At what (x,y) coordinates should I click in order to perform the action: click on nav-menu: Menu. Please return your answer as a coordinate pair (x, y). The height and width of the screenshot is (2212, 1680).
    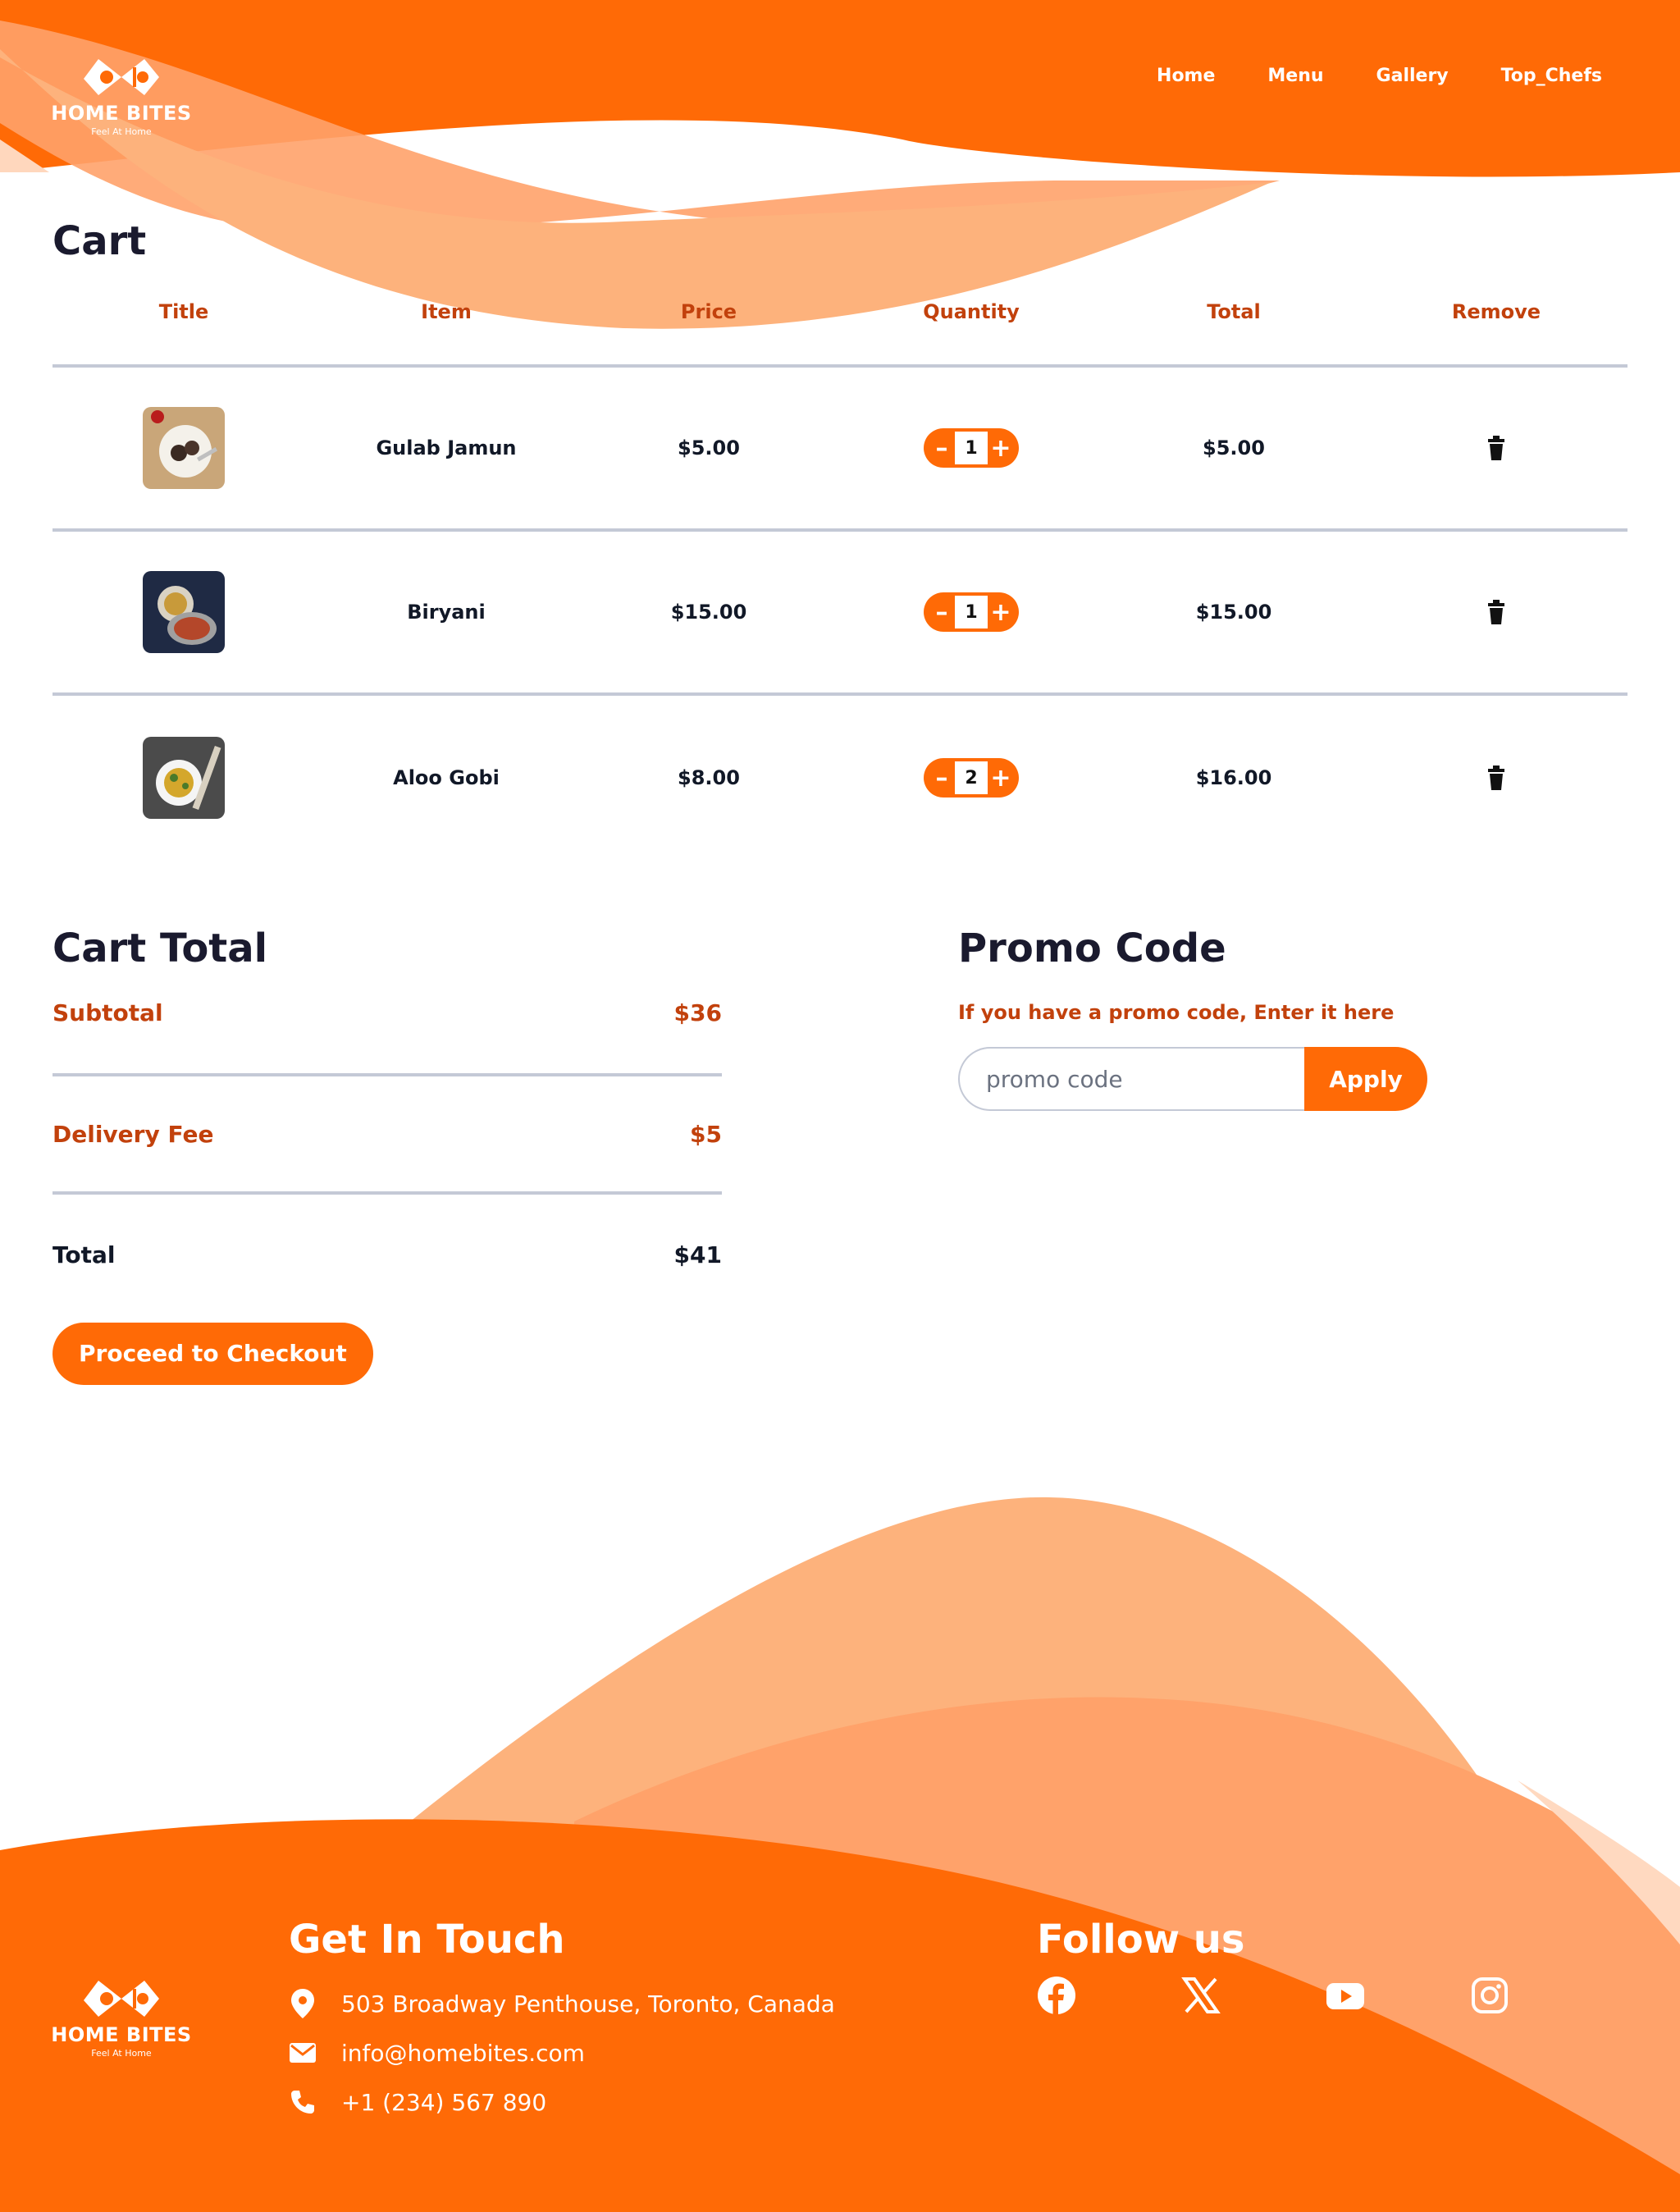
    Looking at the image, I should click on (1295, 76).